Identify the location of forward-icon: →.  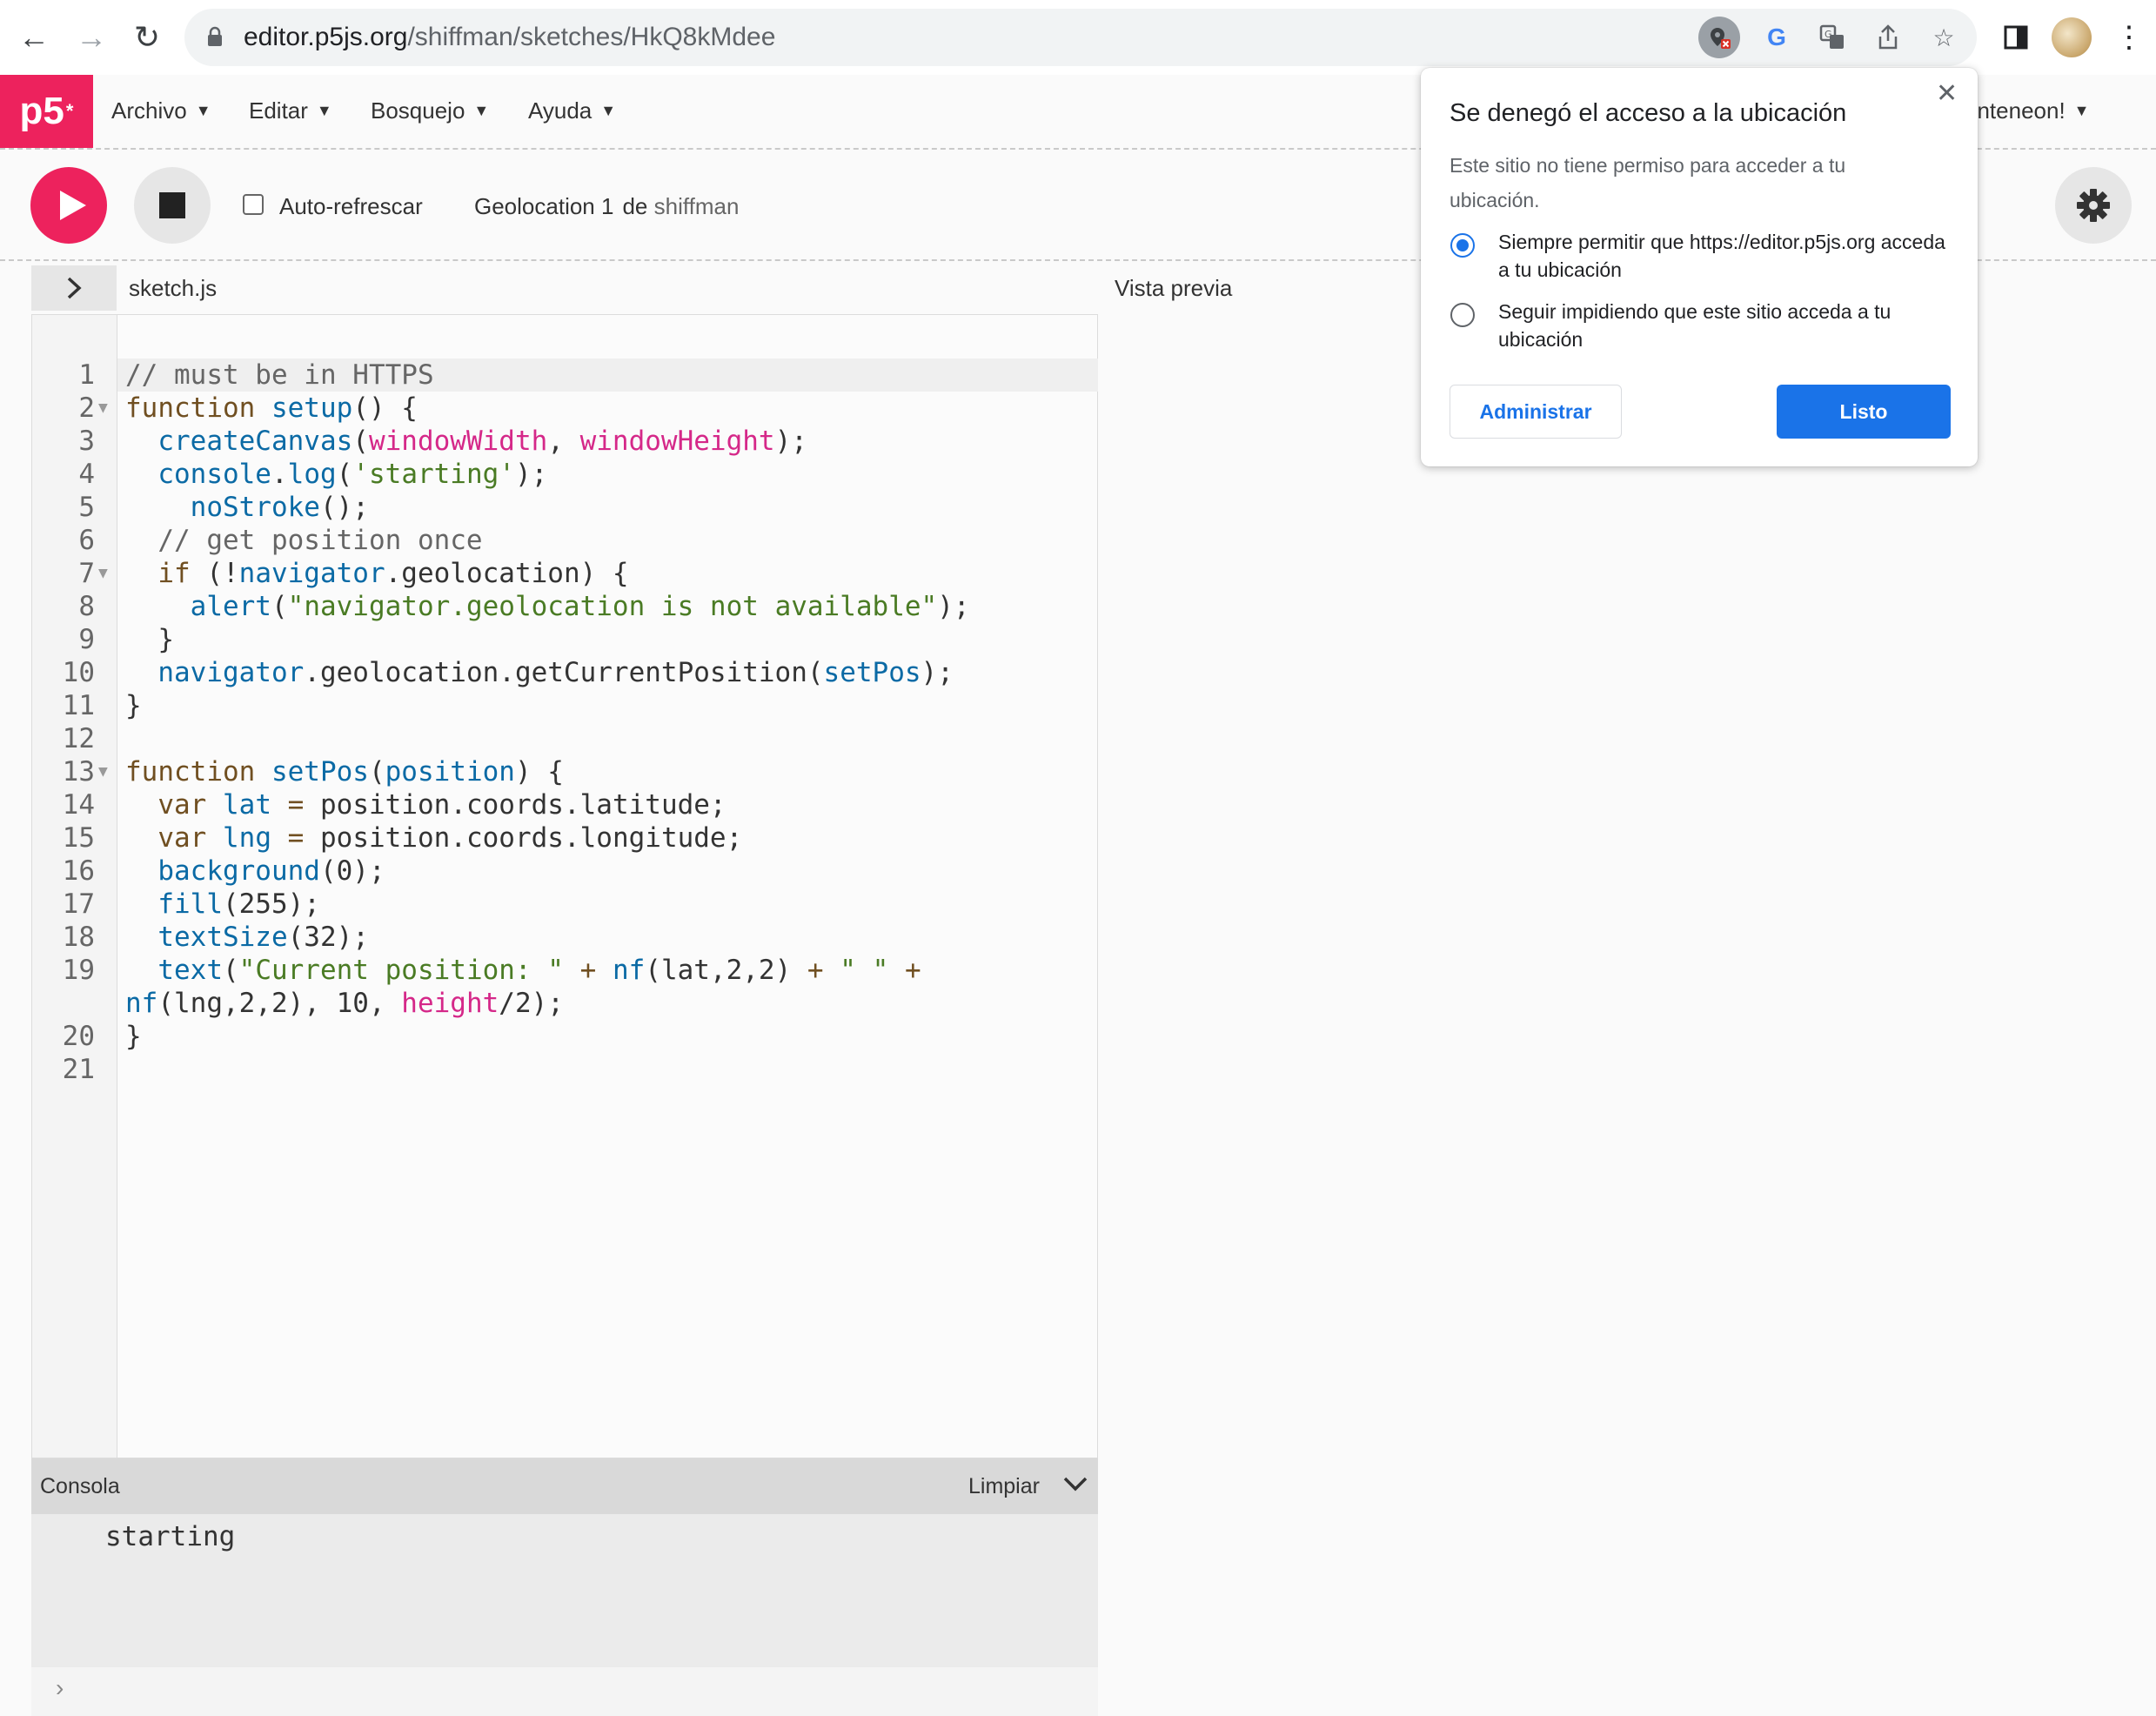
(91, 37).